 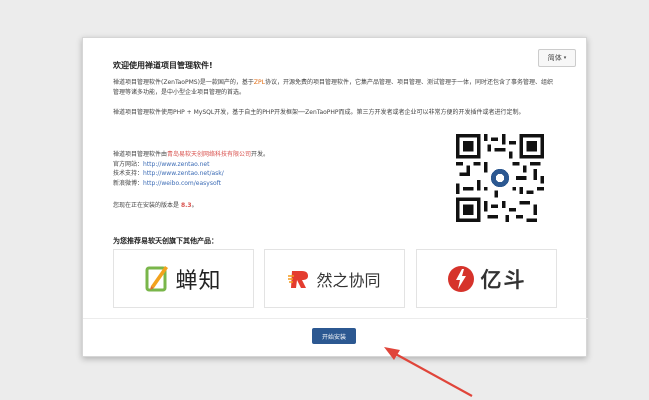 I want to click on annotation-arrow-icon, so click(x=428, y=372).